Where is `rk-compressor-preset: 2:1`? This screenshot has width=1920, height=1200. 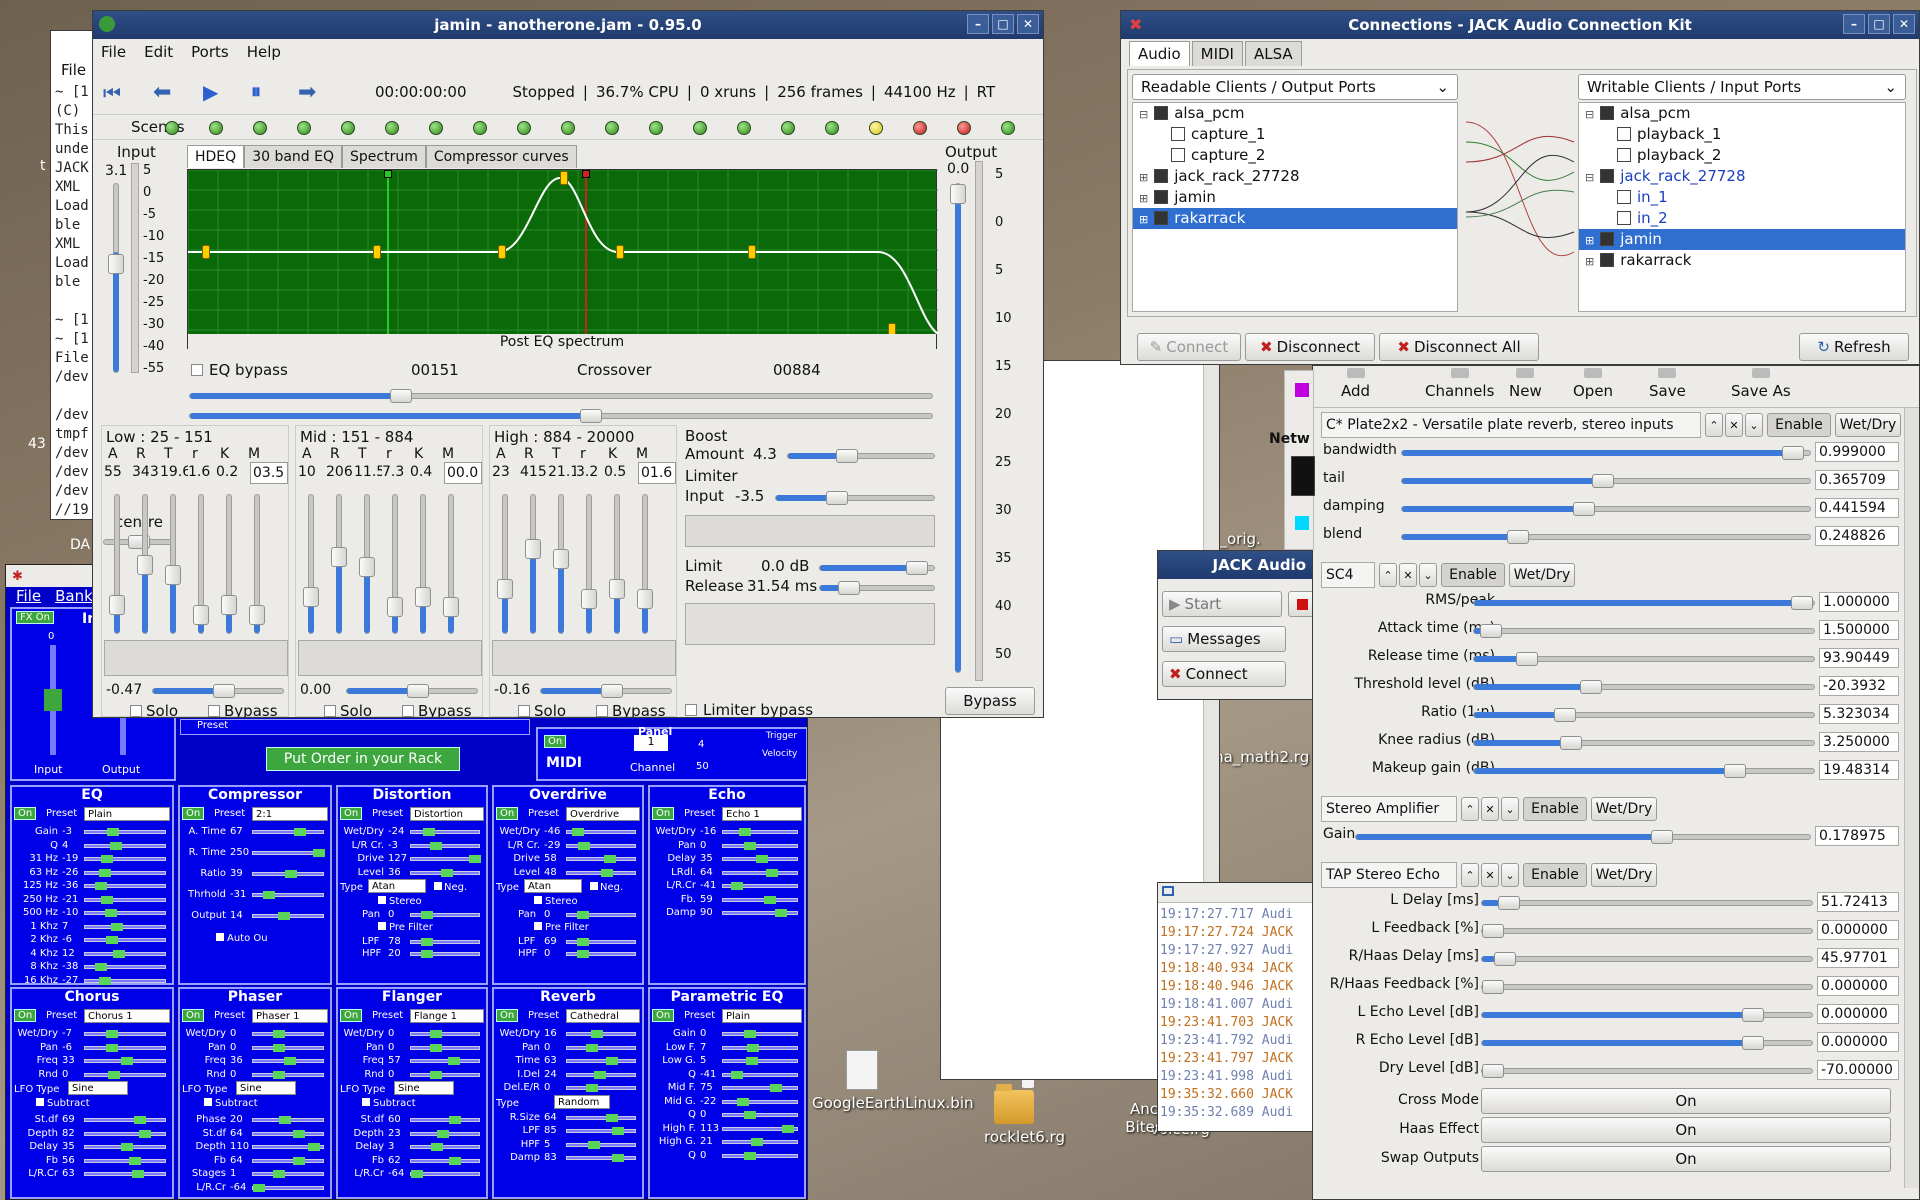
rk-compressor-preset: 2:1 is located at coordinates (290, 814).